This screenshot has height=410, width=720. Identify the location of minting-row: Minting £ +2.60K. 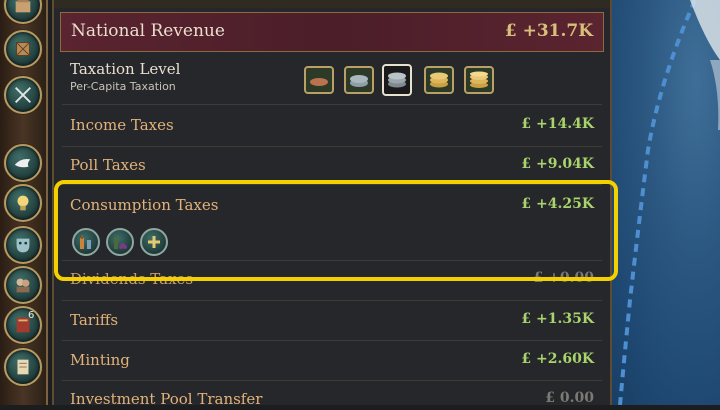
(332, 360).